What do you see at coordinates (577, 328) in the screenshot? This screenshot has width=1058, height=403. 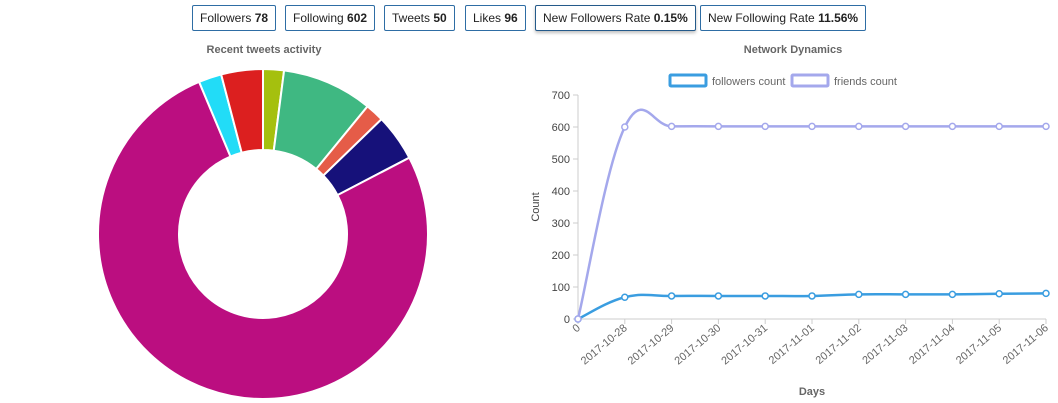 I see `x-tick-label: 0` at bounding box center [577, 328].